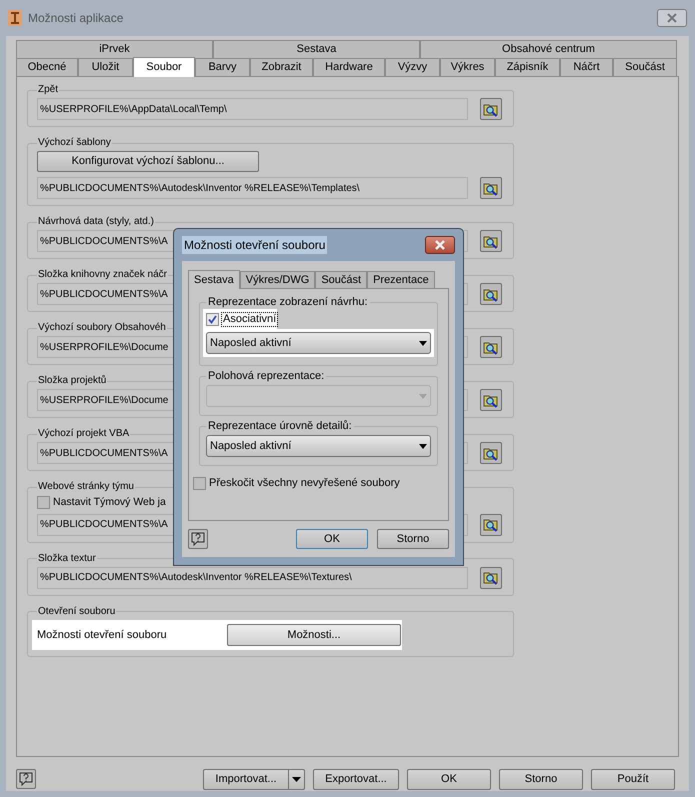 This screenshot has height=797, width=695. What do you see at coordinates (252, 109) in the screenshot?
I see `path-field: %USERPROFILE%\AppData\Local\Temp\` at bounding box center [252, 109].